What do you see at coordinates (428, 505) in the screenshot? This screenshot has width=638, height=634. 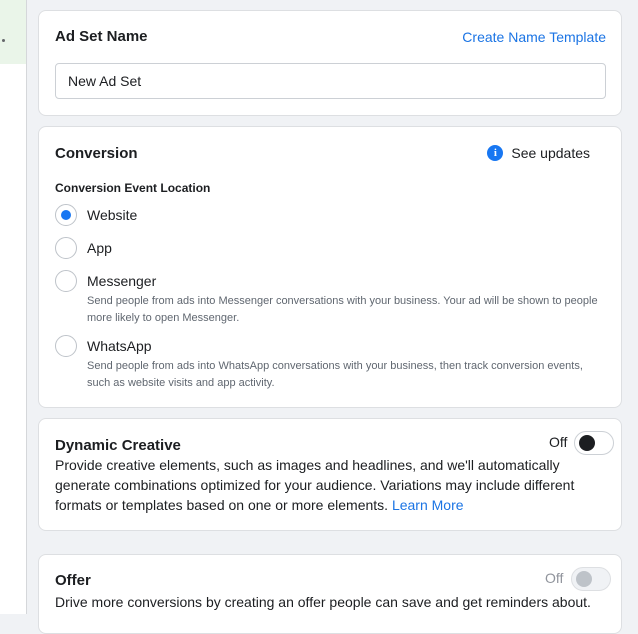 I see `learn-more-link: Learn More` at bounding box center [428, 505].